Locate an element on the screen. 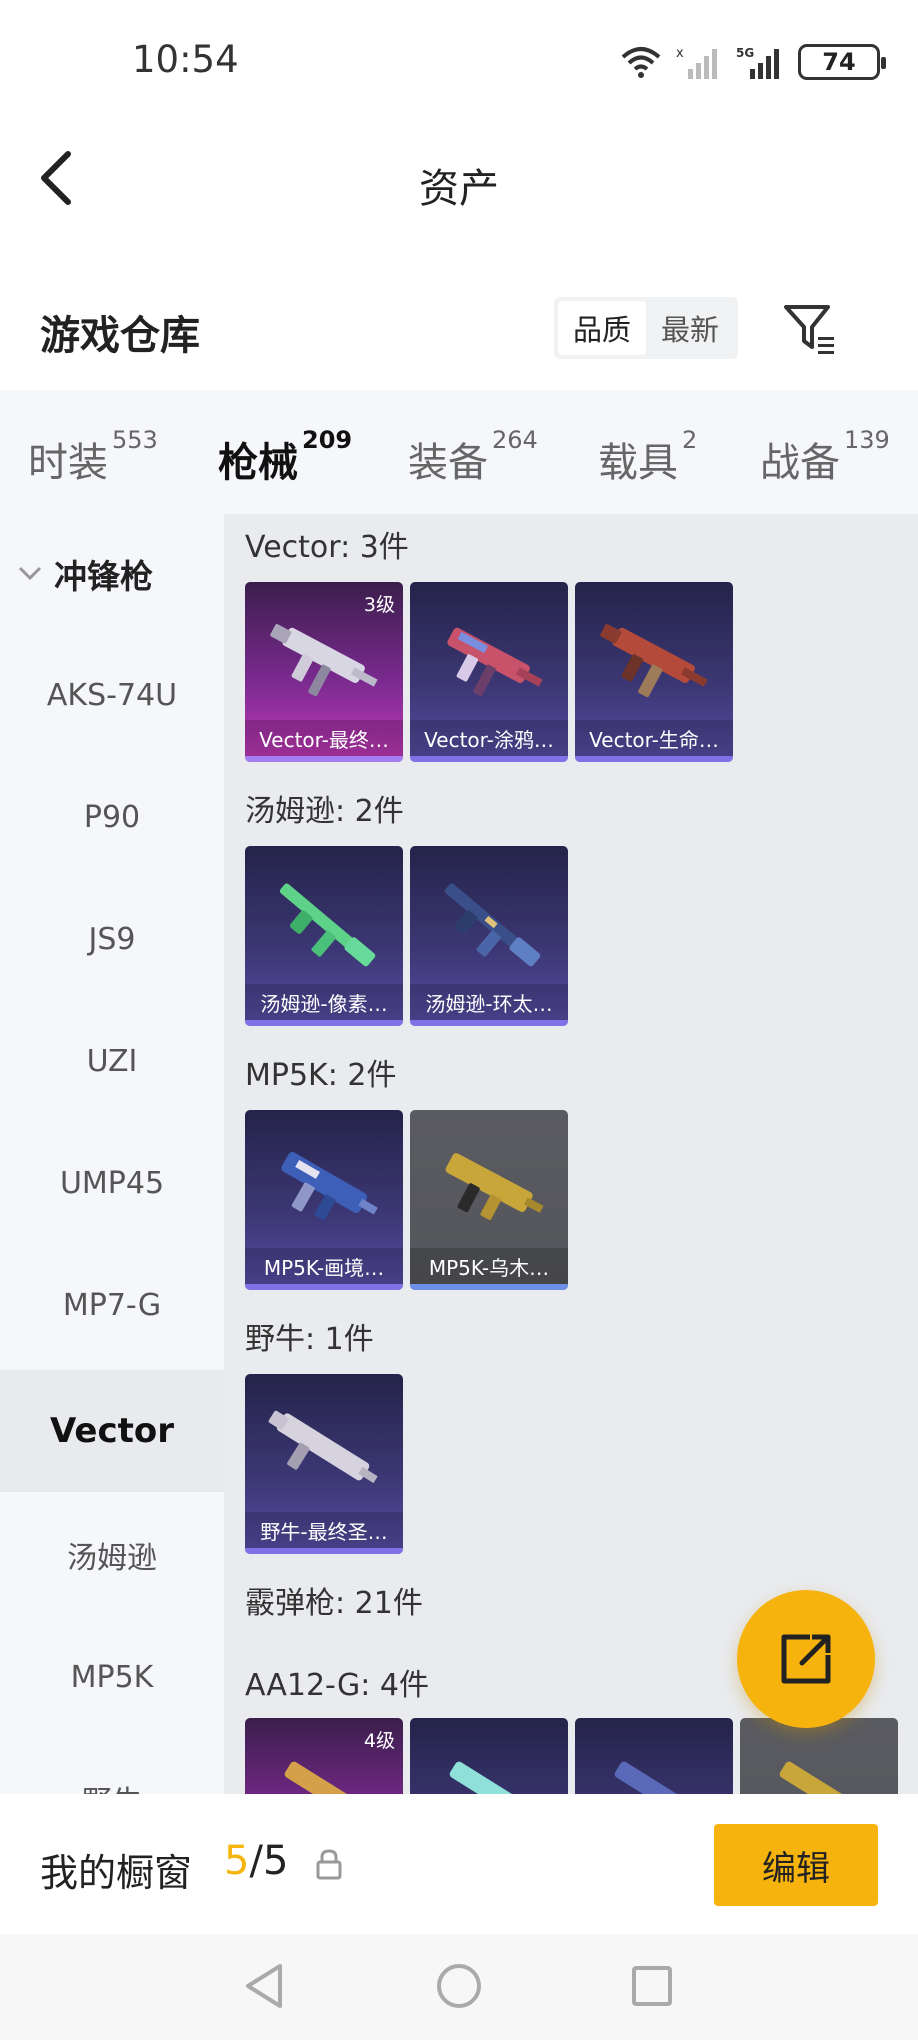 The image size is (918, 2040). tab-vehicles: 载具 2 is located at coordinates (647, 457).